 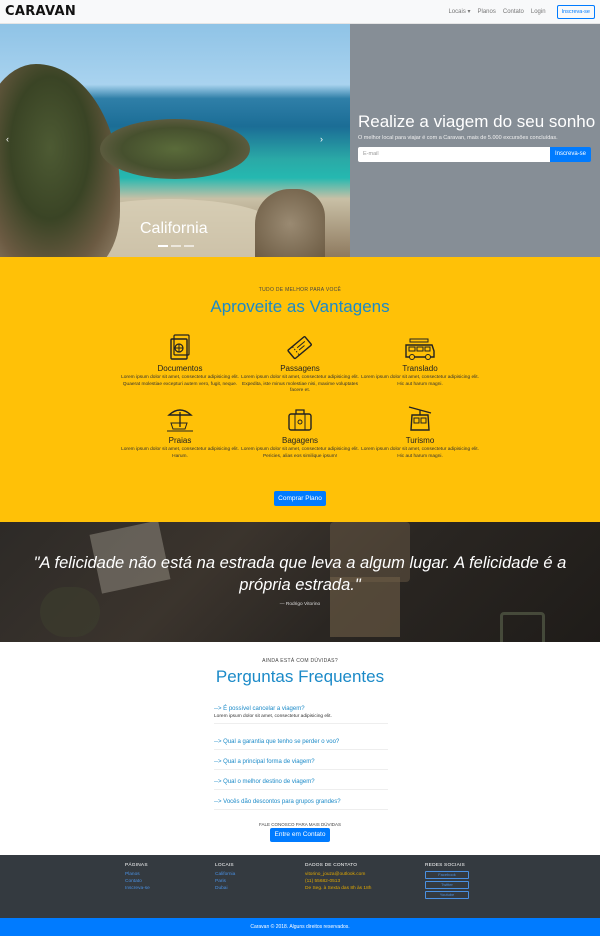 What do you see at coordinates (300, 347) in the screenshot?
I see `ticket-icon` at bounding box center [300, 347].